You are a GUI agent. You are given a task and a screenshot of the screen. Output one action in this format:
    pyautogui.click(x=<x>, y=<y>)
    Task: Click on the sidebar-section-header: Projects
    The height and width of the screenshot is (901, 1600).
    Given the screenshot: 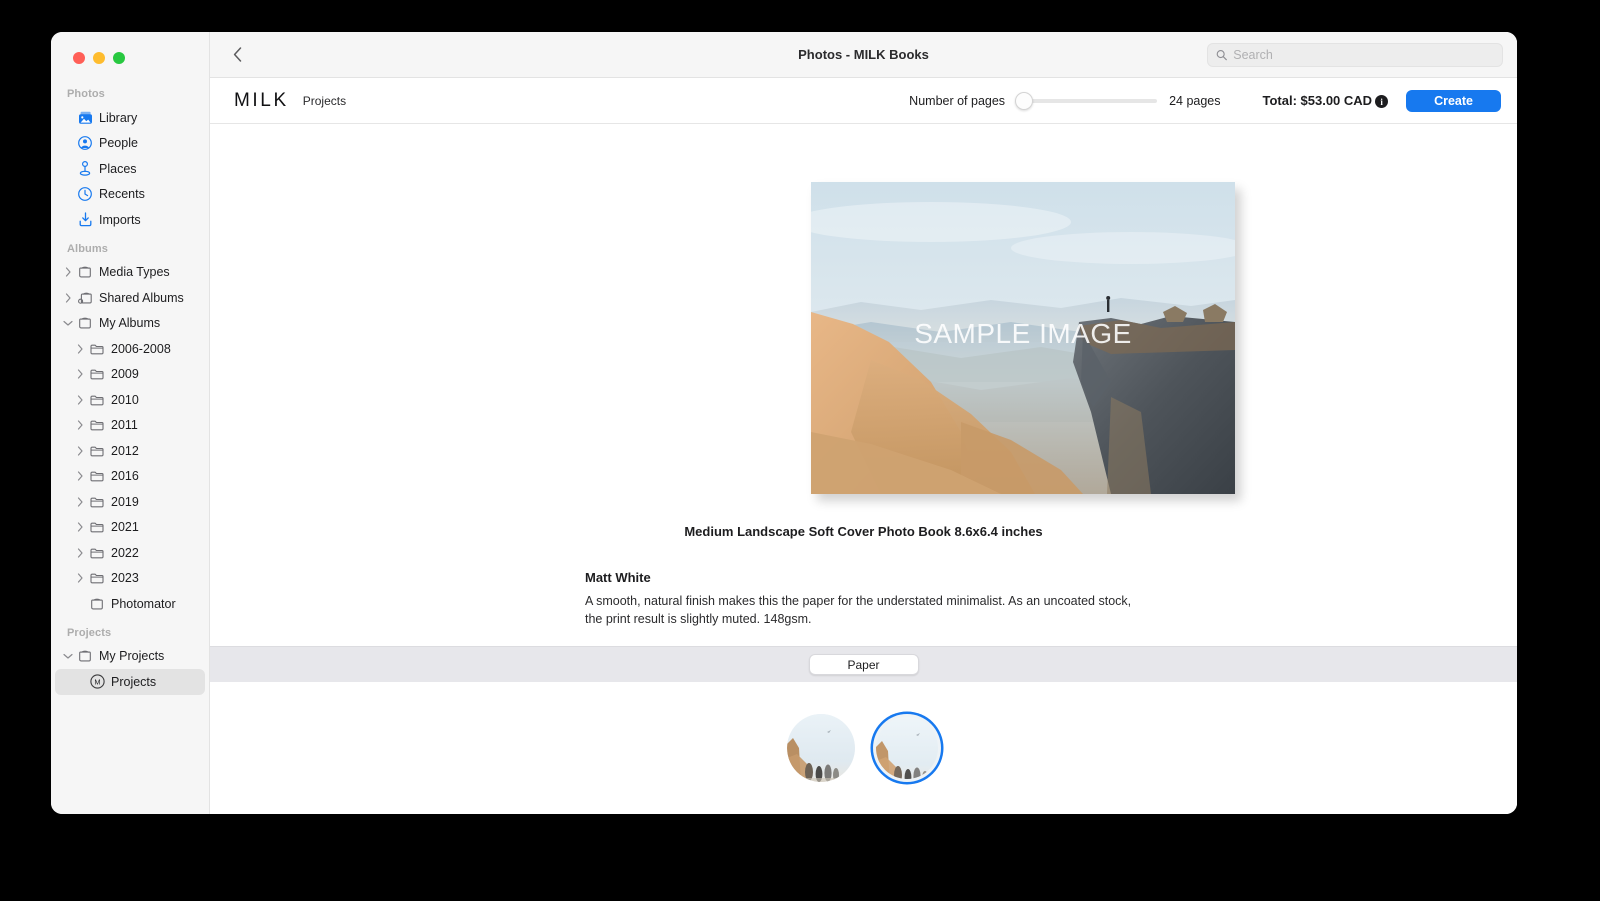 What is the action you would take?
    pyautogui.click(x=89, y=632)
    